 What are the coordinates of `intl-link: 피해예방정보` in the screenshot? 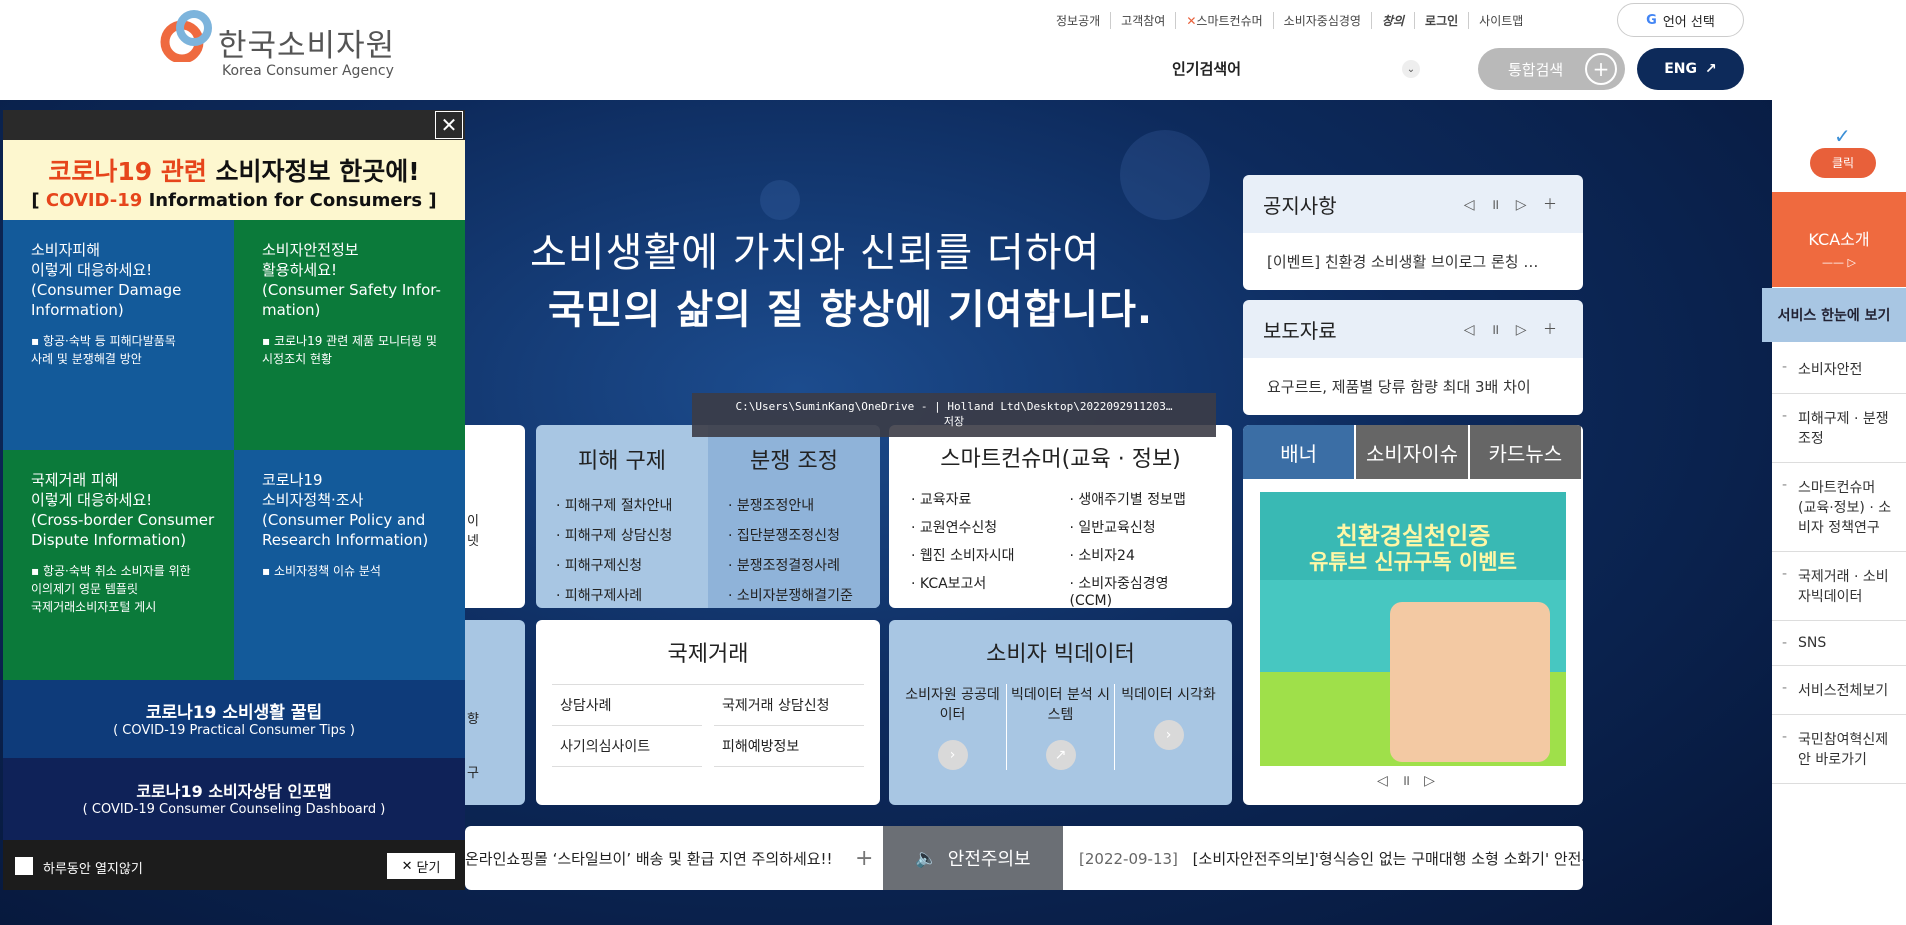 It's located at (789, 746).